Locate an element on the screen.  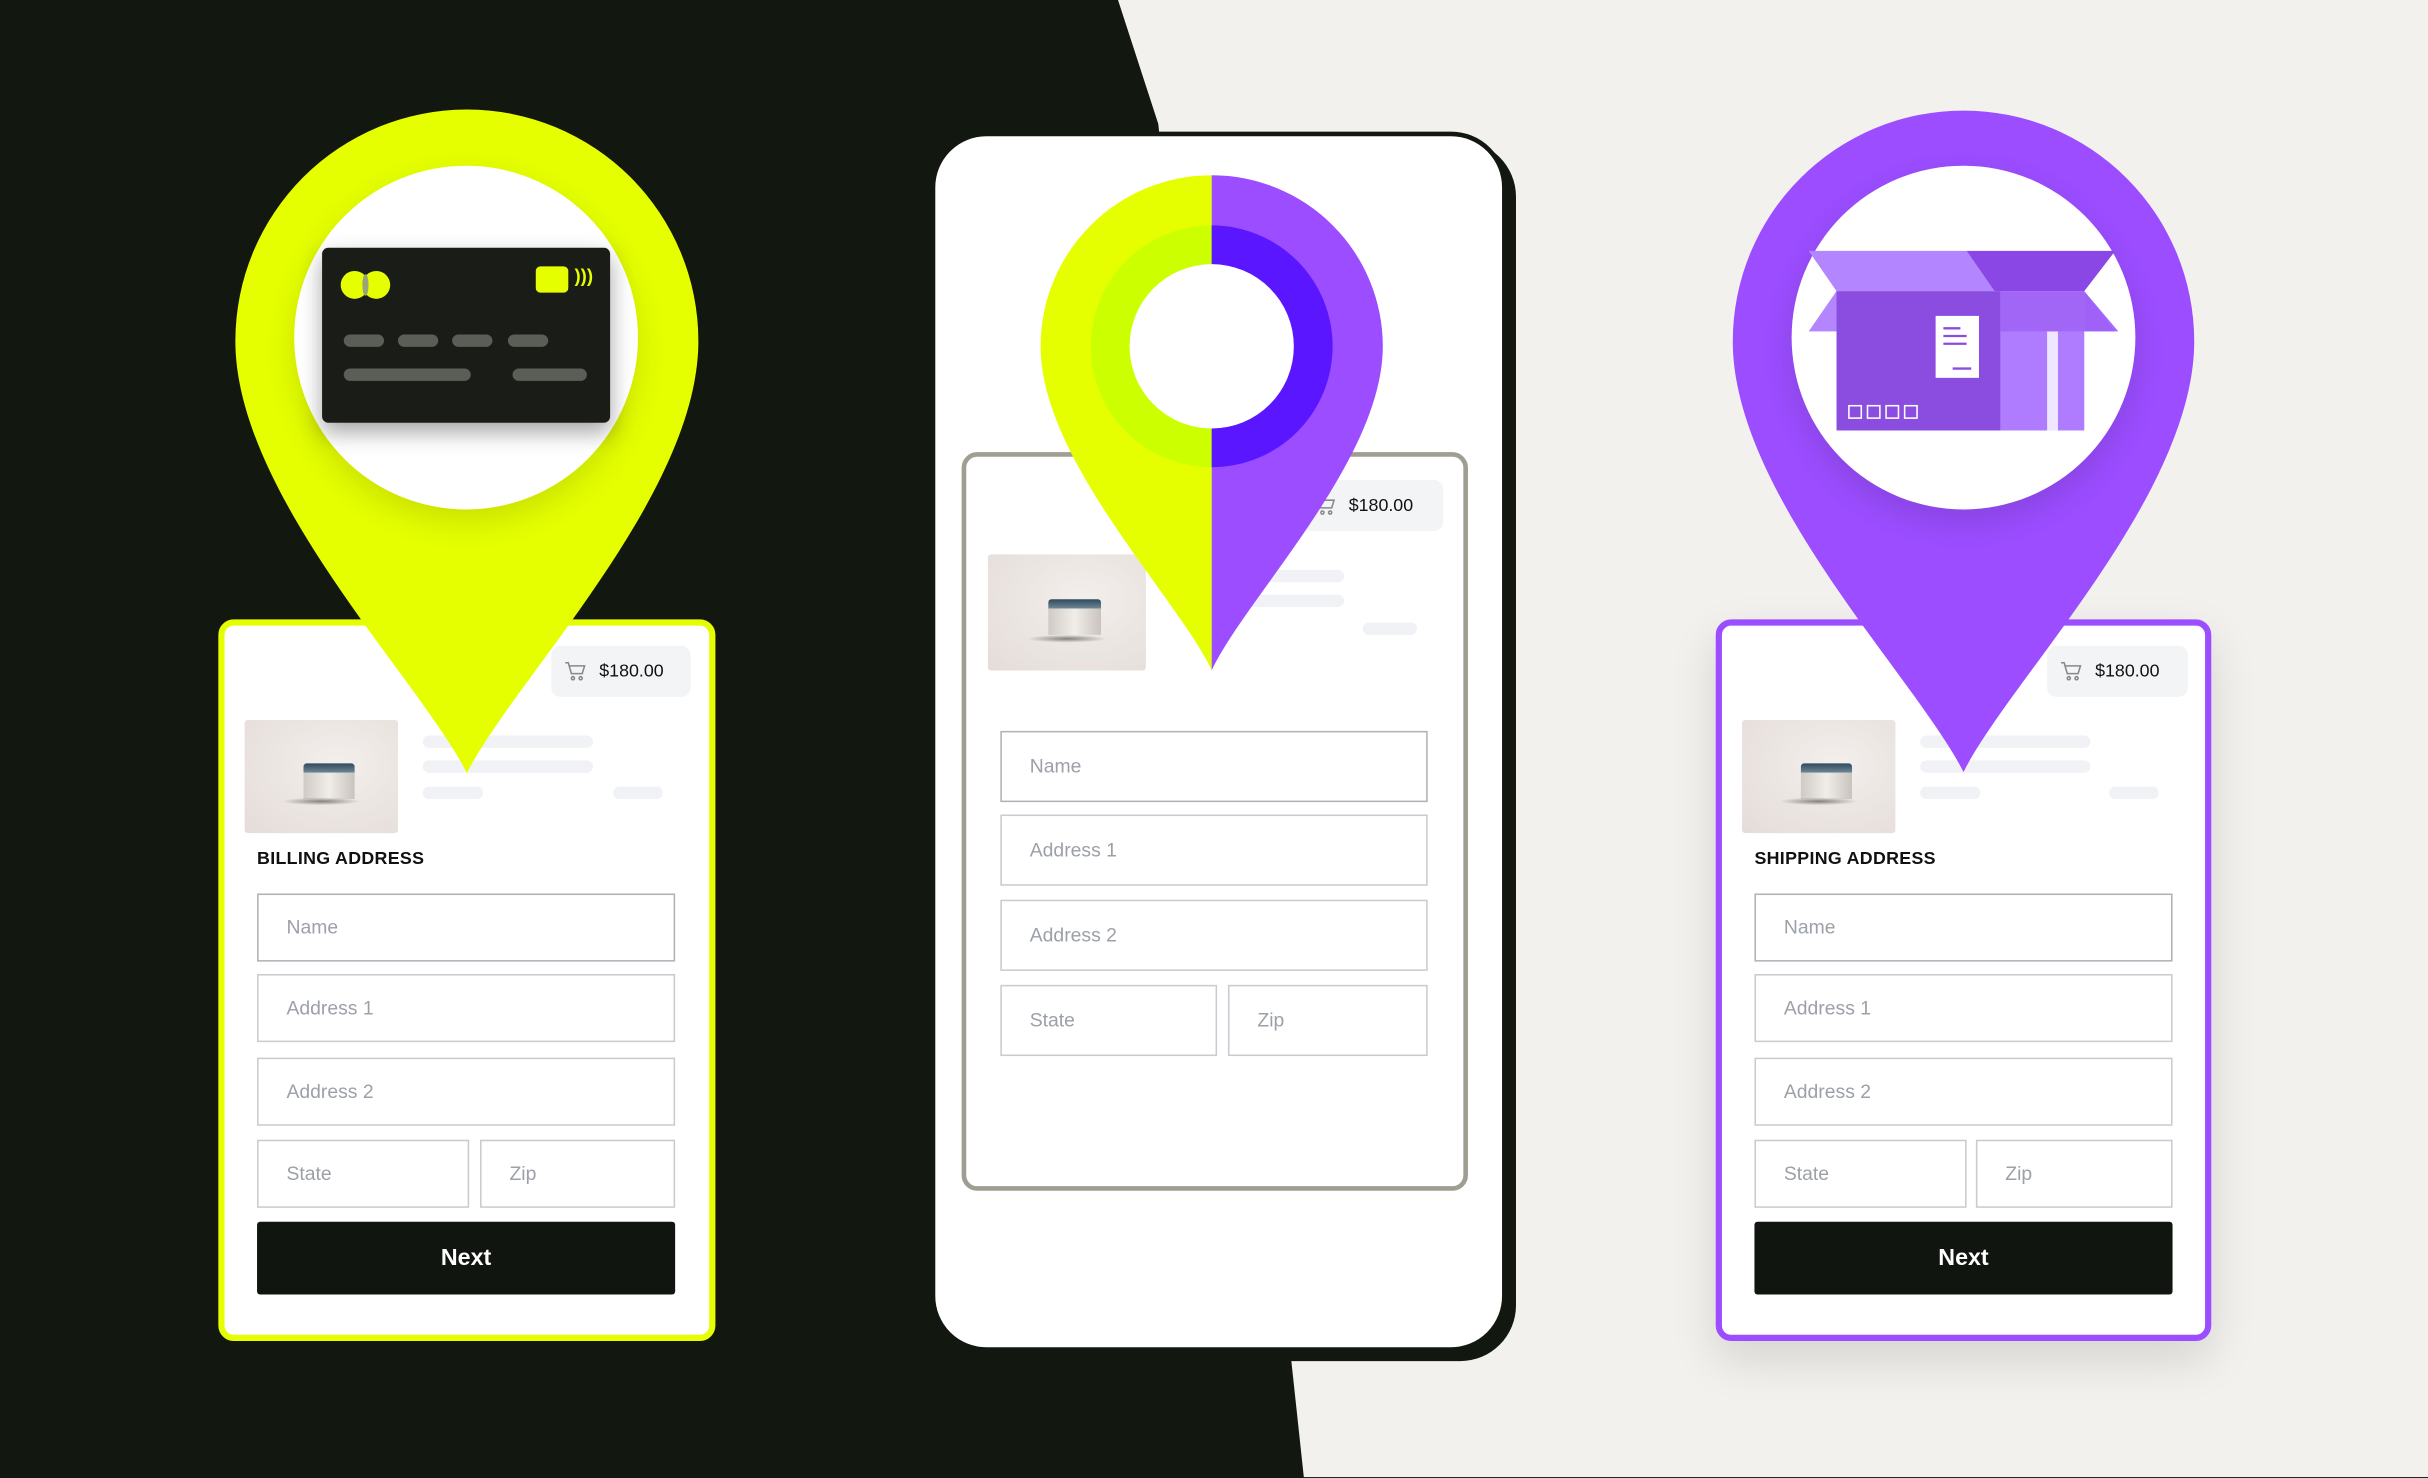
section-title: SHIPPING ADDRESS is located at coordinates (1845, 859).